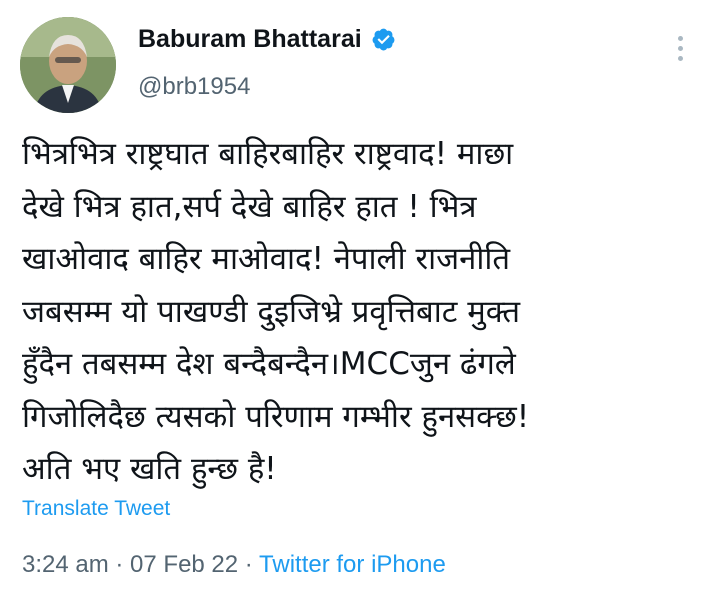 This screenshot has width=720, height=601. What do you see at coordinates (194, 87) in the screenshot?
I see `user-handle: @brb1954` at bounding box center [194, 87].